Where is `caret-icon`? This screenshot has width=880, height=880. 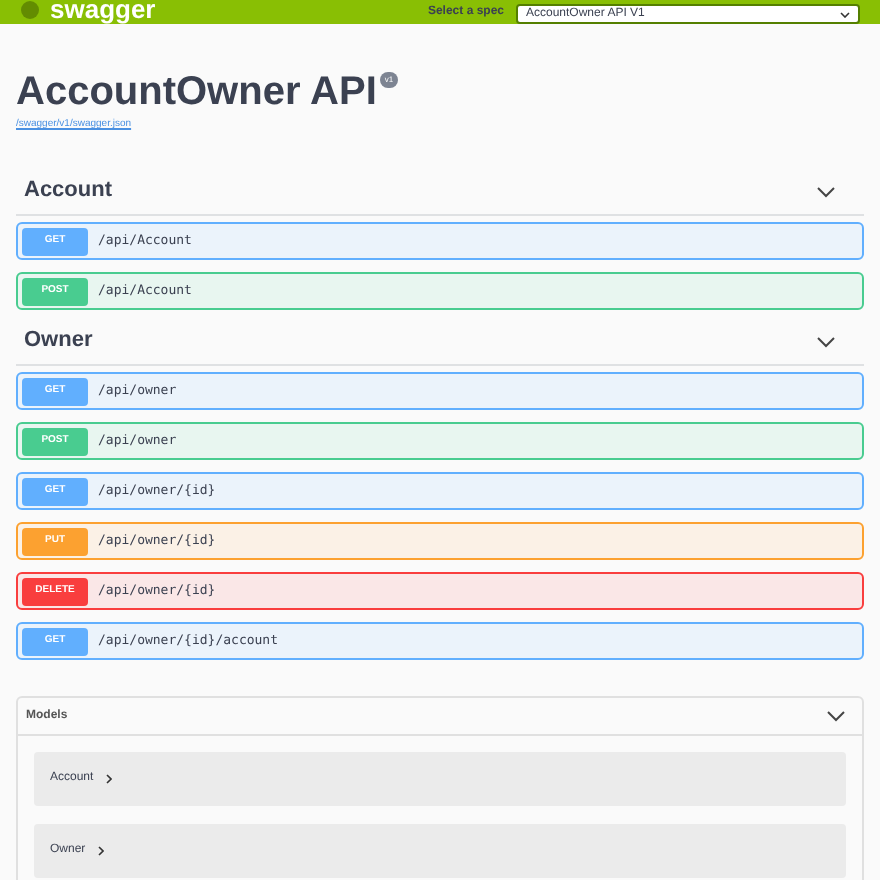
caret-icon is located at coordinates (845, 14).